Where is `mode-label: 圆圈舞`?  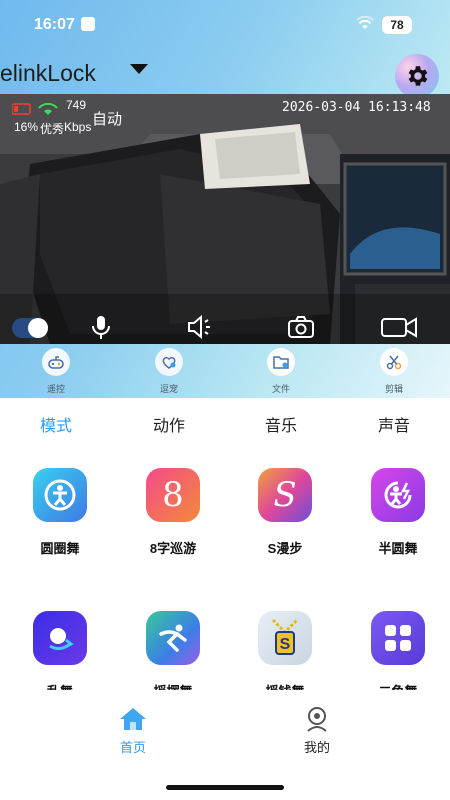 mode-label: 圆圈舞 is located at coordinates (60, 548).